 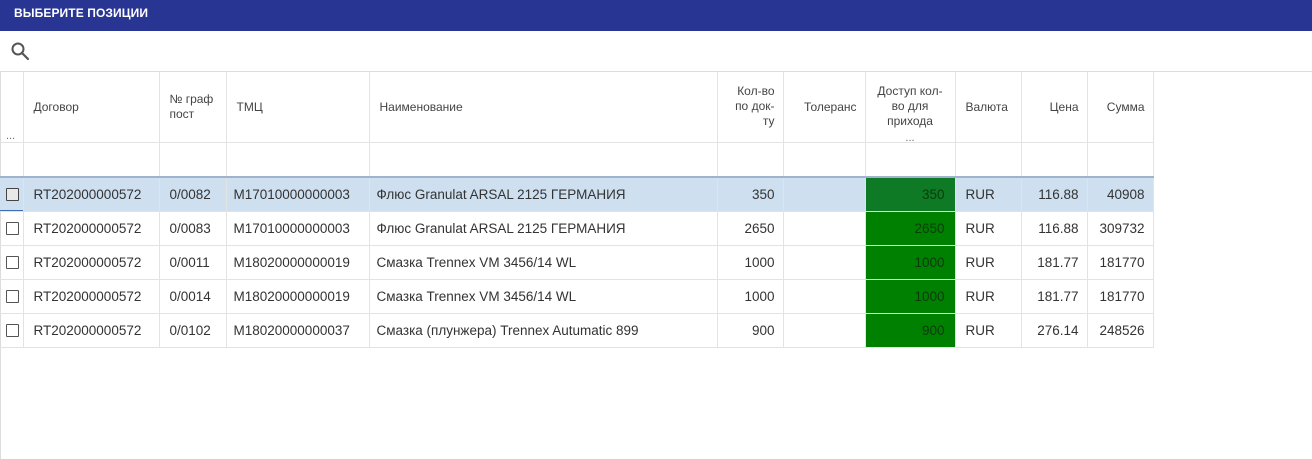 What do you see at coordinates (193, 107) in the screenshot?
I see `column-header-schedule-line: № граф пост` at bounding box center [193, 107].